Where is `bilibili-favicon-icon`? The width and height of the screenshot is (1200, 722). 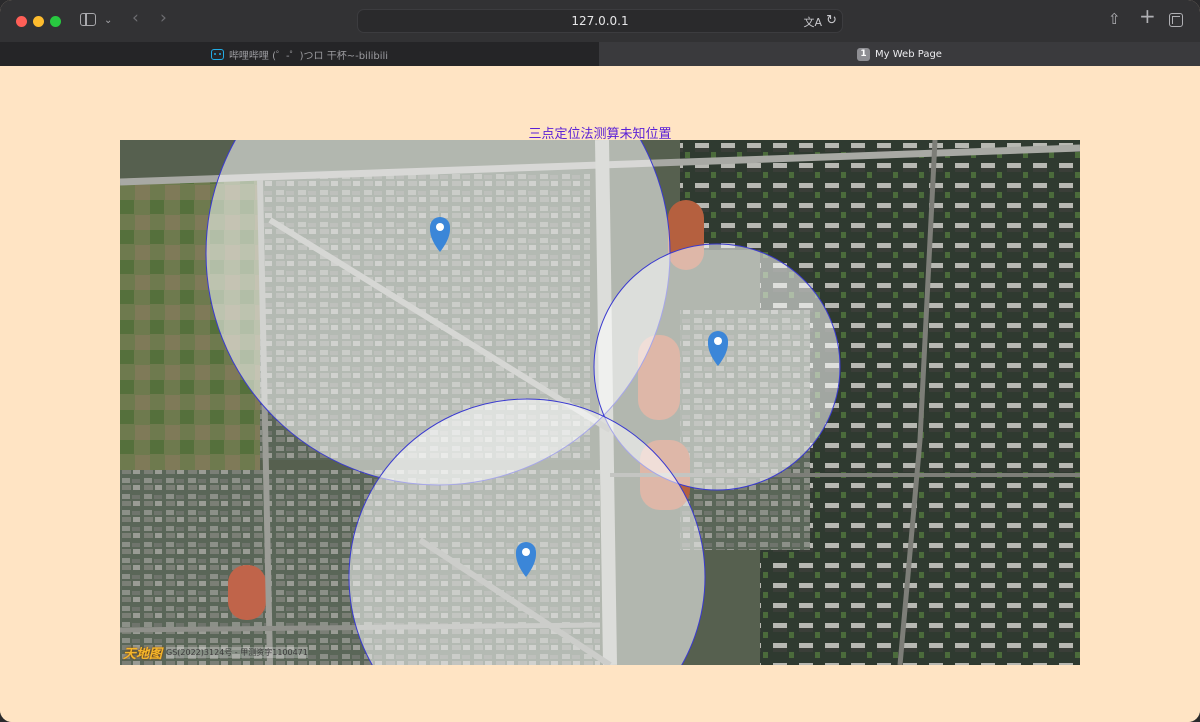
bilibili-favicon-icon is located at coordinates (217, 54).